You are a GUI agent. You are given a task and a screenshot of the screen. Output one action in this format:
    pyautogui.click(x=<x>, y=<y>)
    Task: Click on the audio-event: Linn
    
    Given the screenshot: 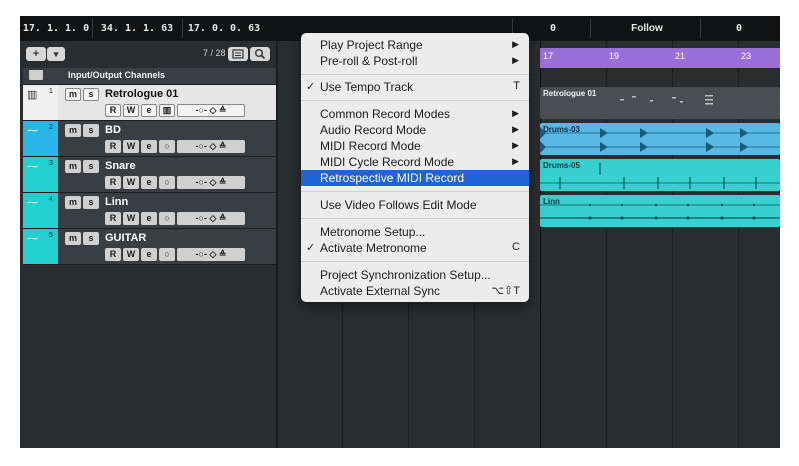 What is the action you would take?
    pyautogui.click(x=660, y=211)
    